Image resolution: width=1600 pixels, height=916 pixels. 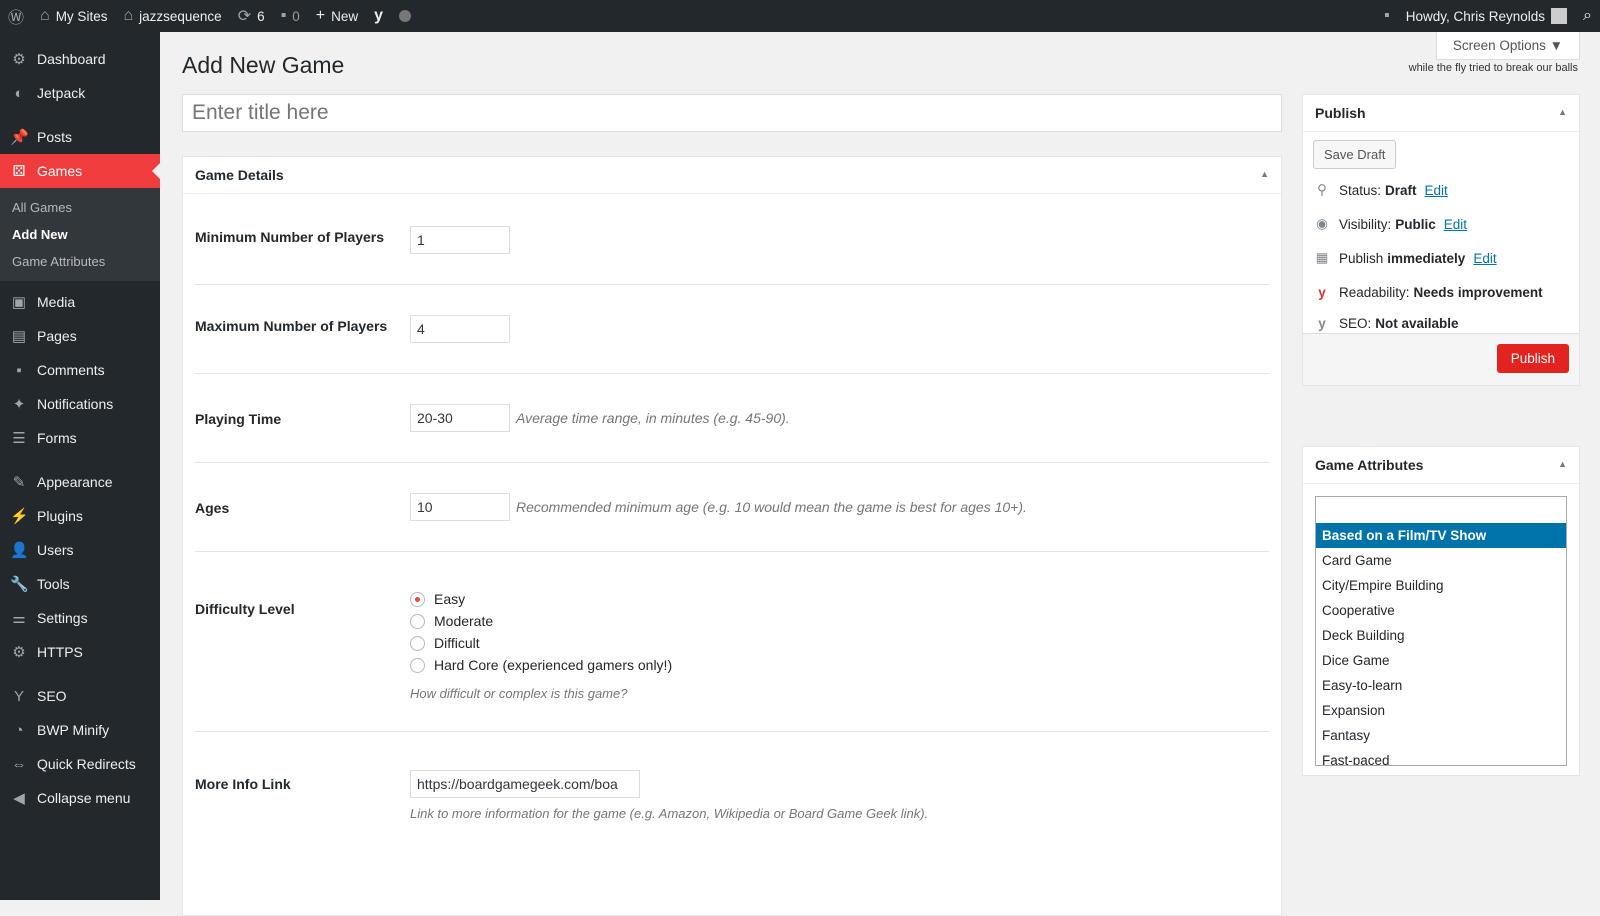 I want to click on menu-item-appearance: ✎ Appearance, so click(x=80, y=482).